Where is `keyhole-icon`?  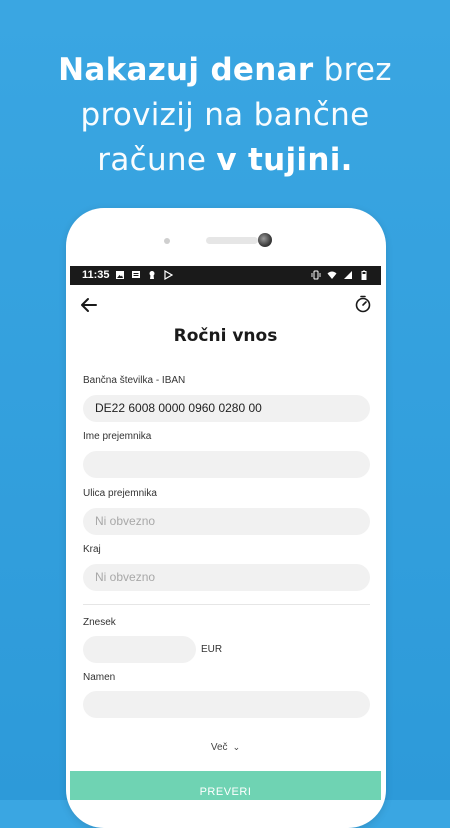
keyhole-icon is located at coordinates (152, 275).